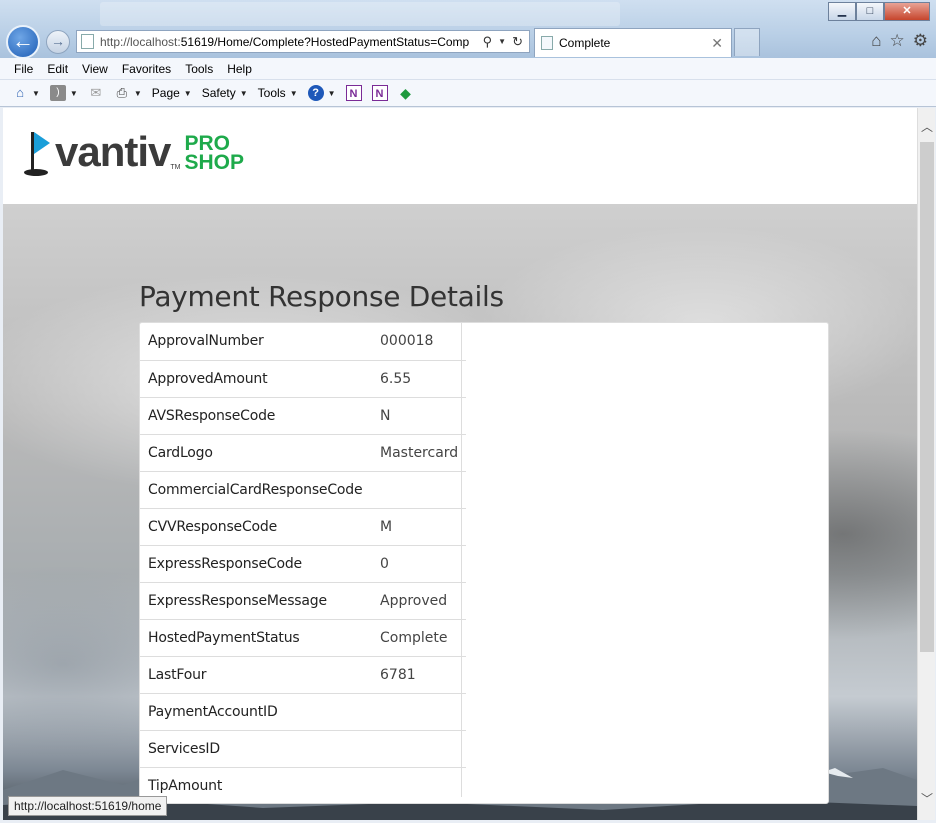 The width and height of the screenshot is (936, 823). What do you see at coordinates (517, 42) in the screenshot?
I see `refresh-icon: ↻` at bounding box center [517, 42].